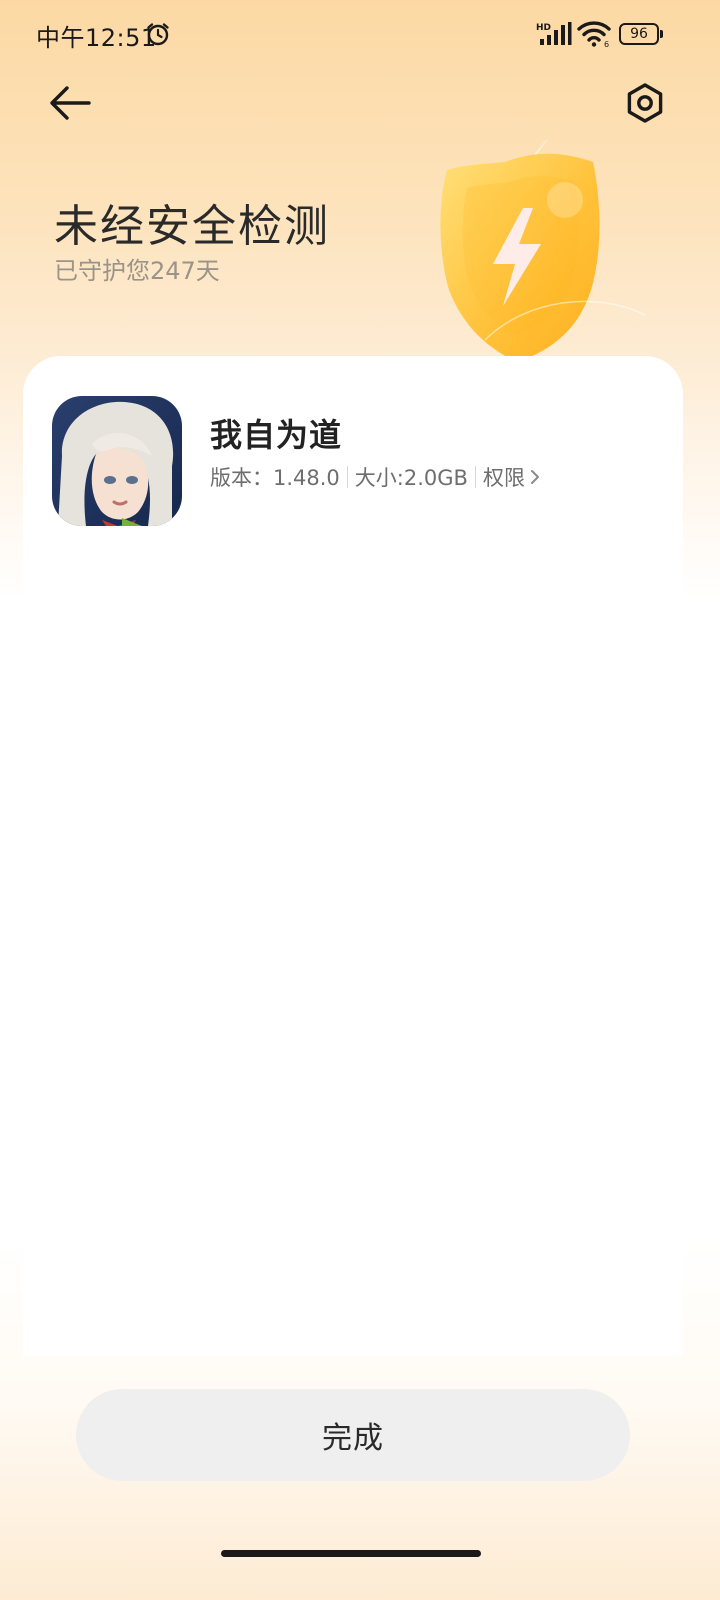 The width and height of the screenshot is (720, 1600). Describe the element at coordinates (543, 251) in the screenshot. I see `shield-lightning-icon` at that location.